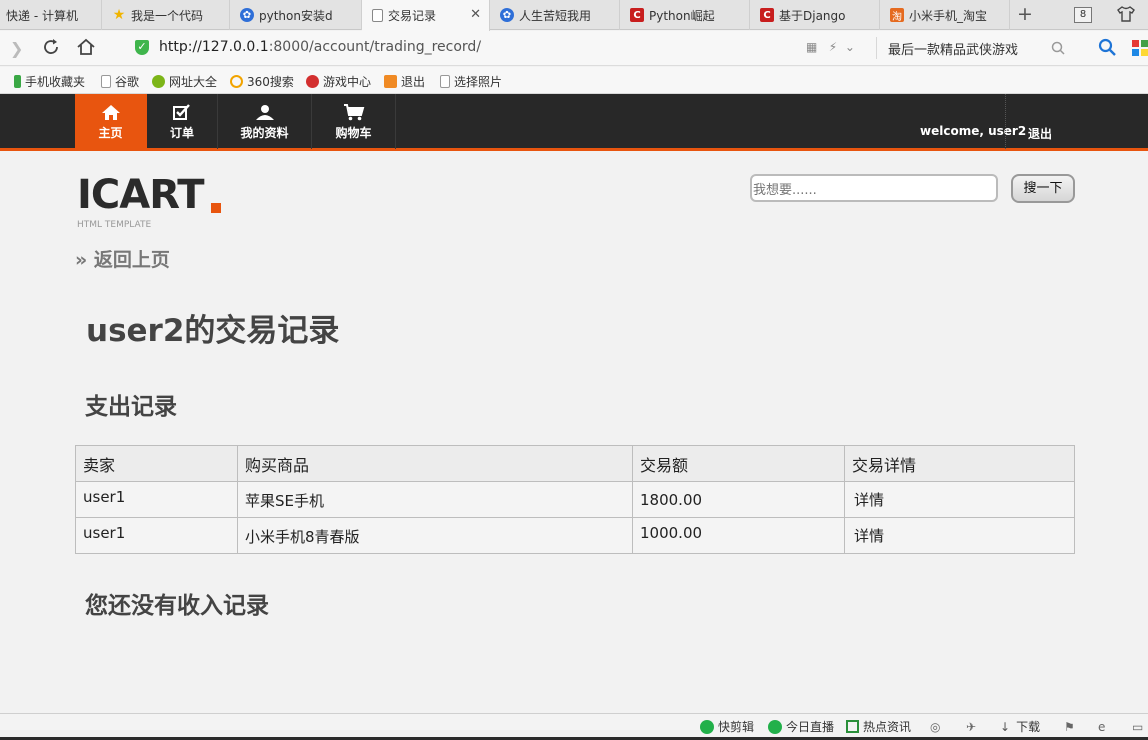  What do you see at coordinates (131, 407) in the screenshot?
I see `expense-heading: 支出记录` at bounding box center [131, 407].